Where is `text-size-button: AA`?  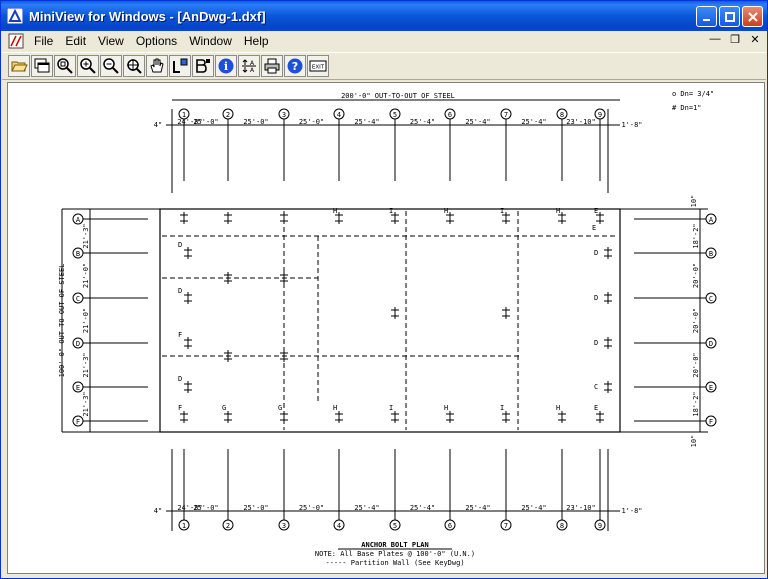
text-size-button: AA is located at coordinates (249, 66).